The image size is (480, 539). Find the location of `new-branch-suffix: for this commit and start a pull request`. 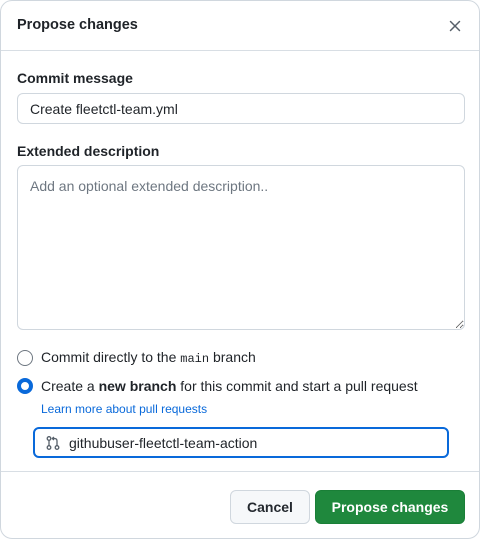

new-branch-suffix: for this commit and start a pull request is located at coordinates (297, 386).